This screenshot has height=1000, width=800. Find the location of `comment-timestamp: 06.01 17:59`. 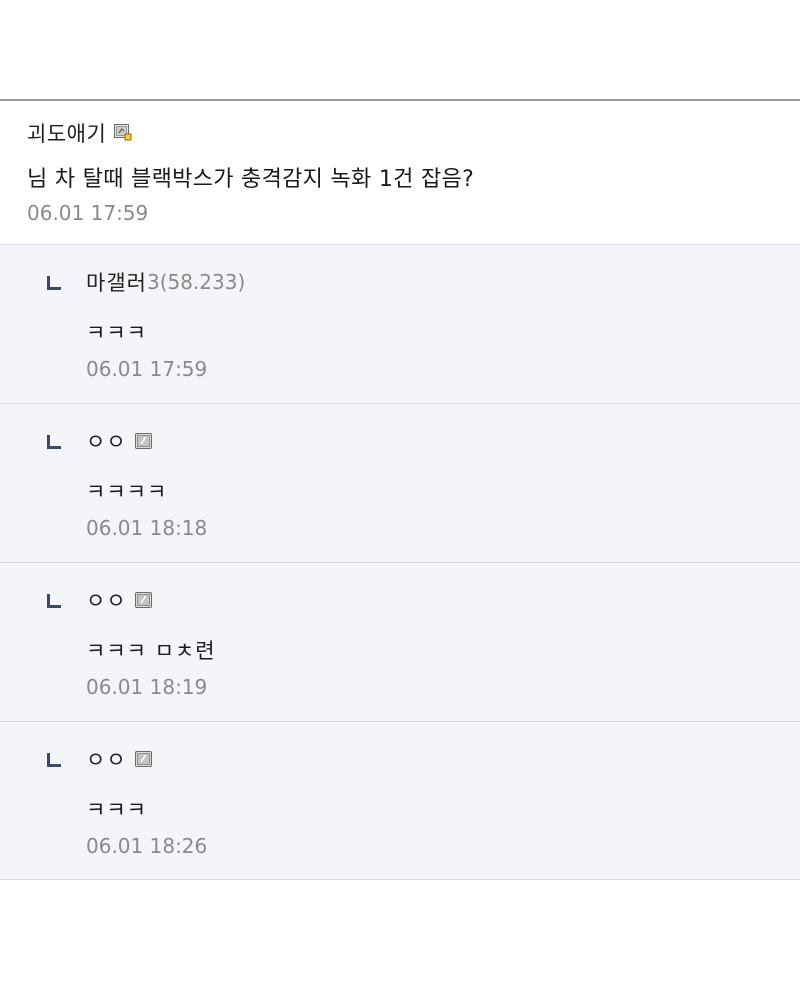

comment-timestamp: 06.01 17:59 is located at coordinates (147, 369).